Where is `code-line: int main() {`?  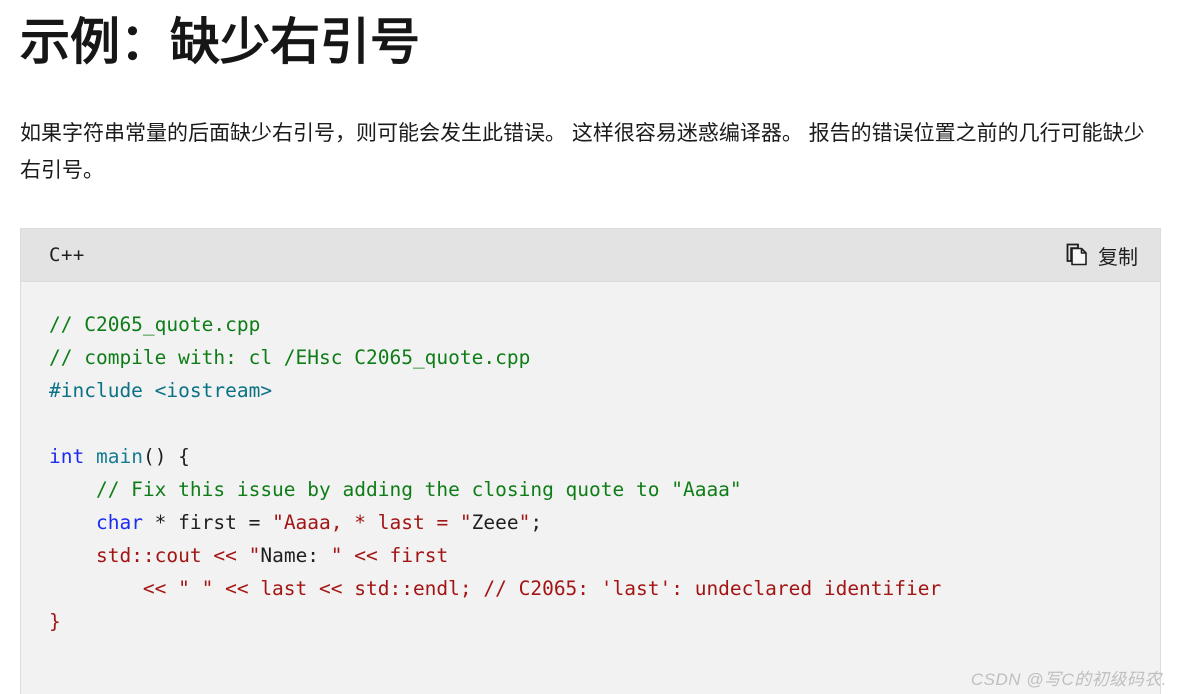
code-line: int main() { is located at coordinates (604, 456).